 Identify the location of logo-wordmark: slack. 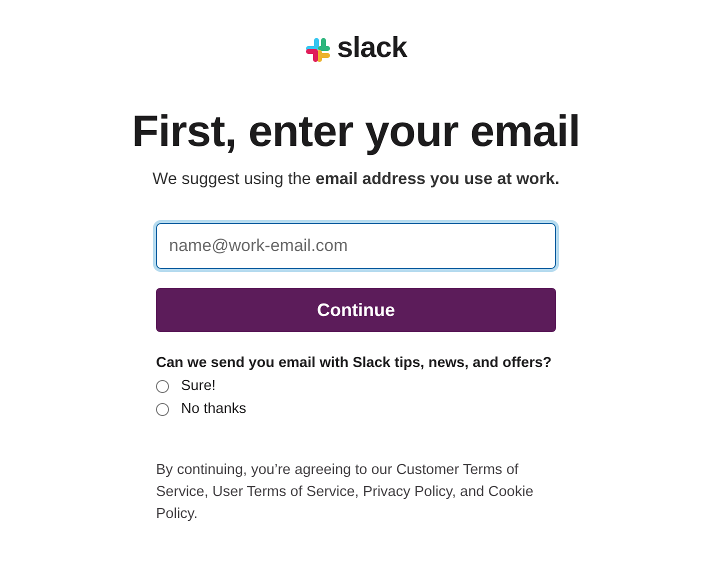
(372, 50).